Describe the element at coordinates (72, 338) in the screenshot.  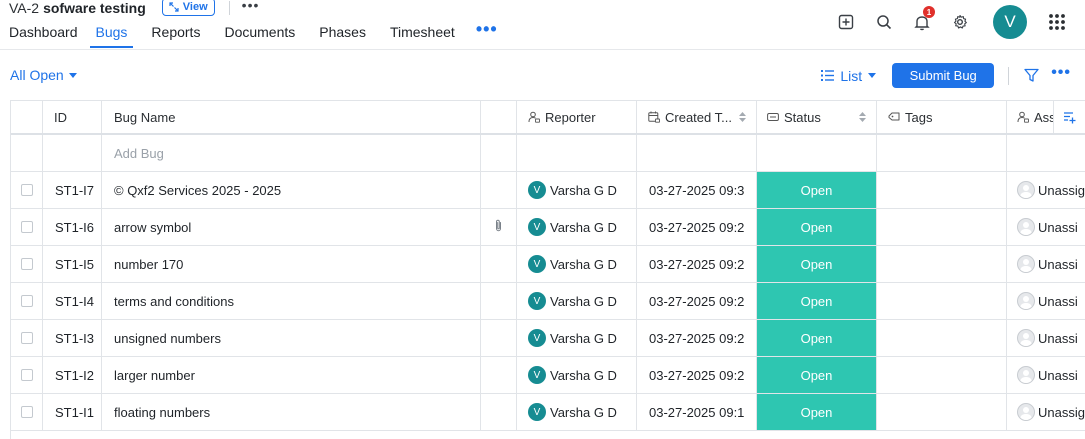
I see `bug-id: ST1-I3` at that location.